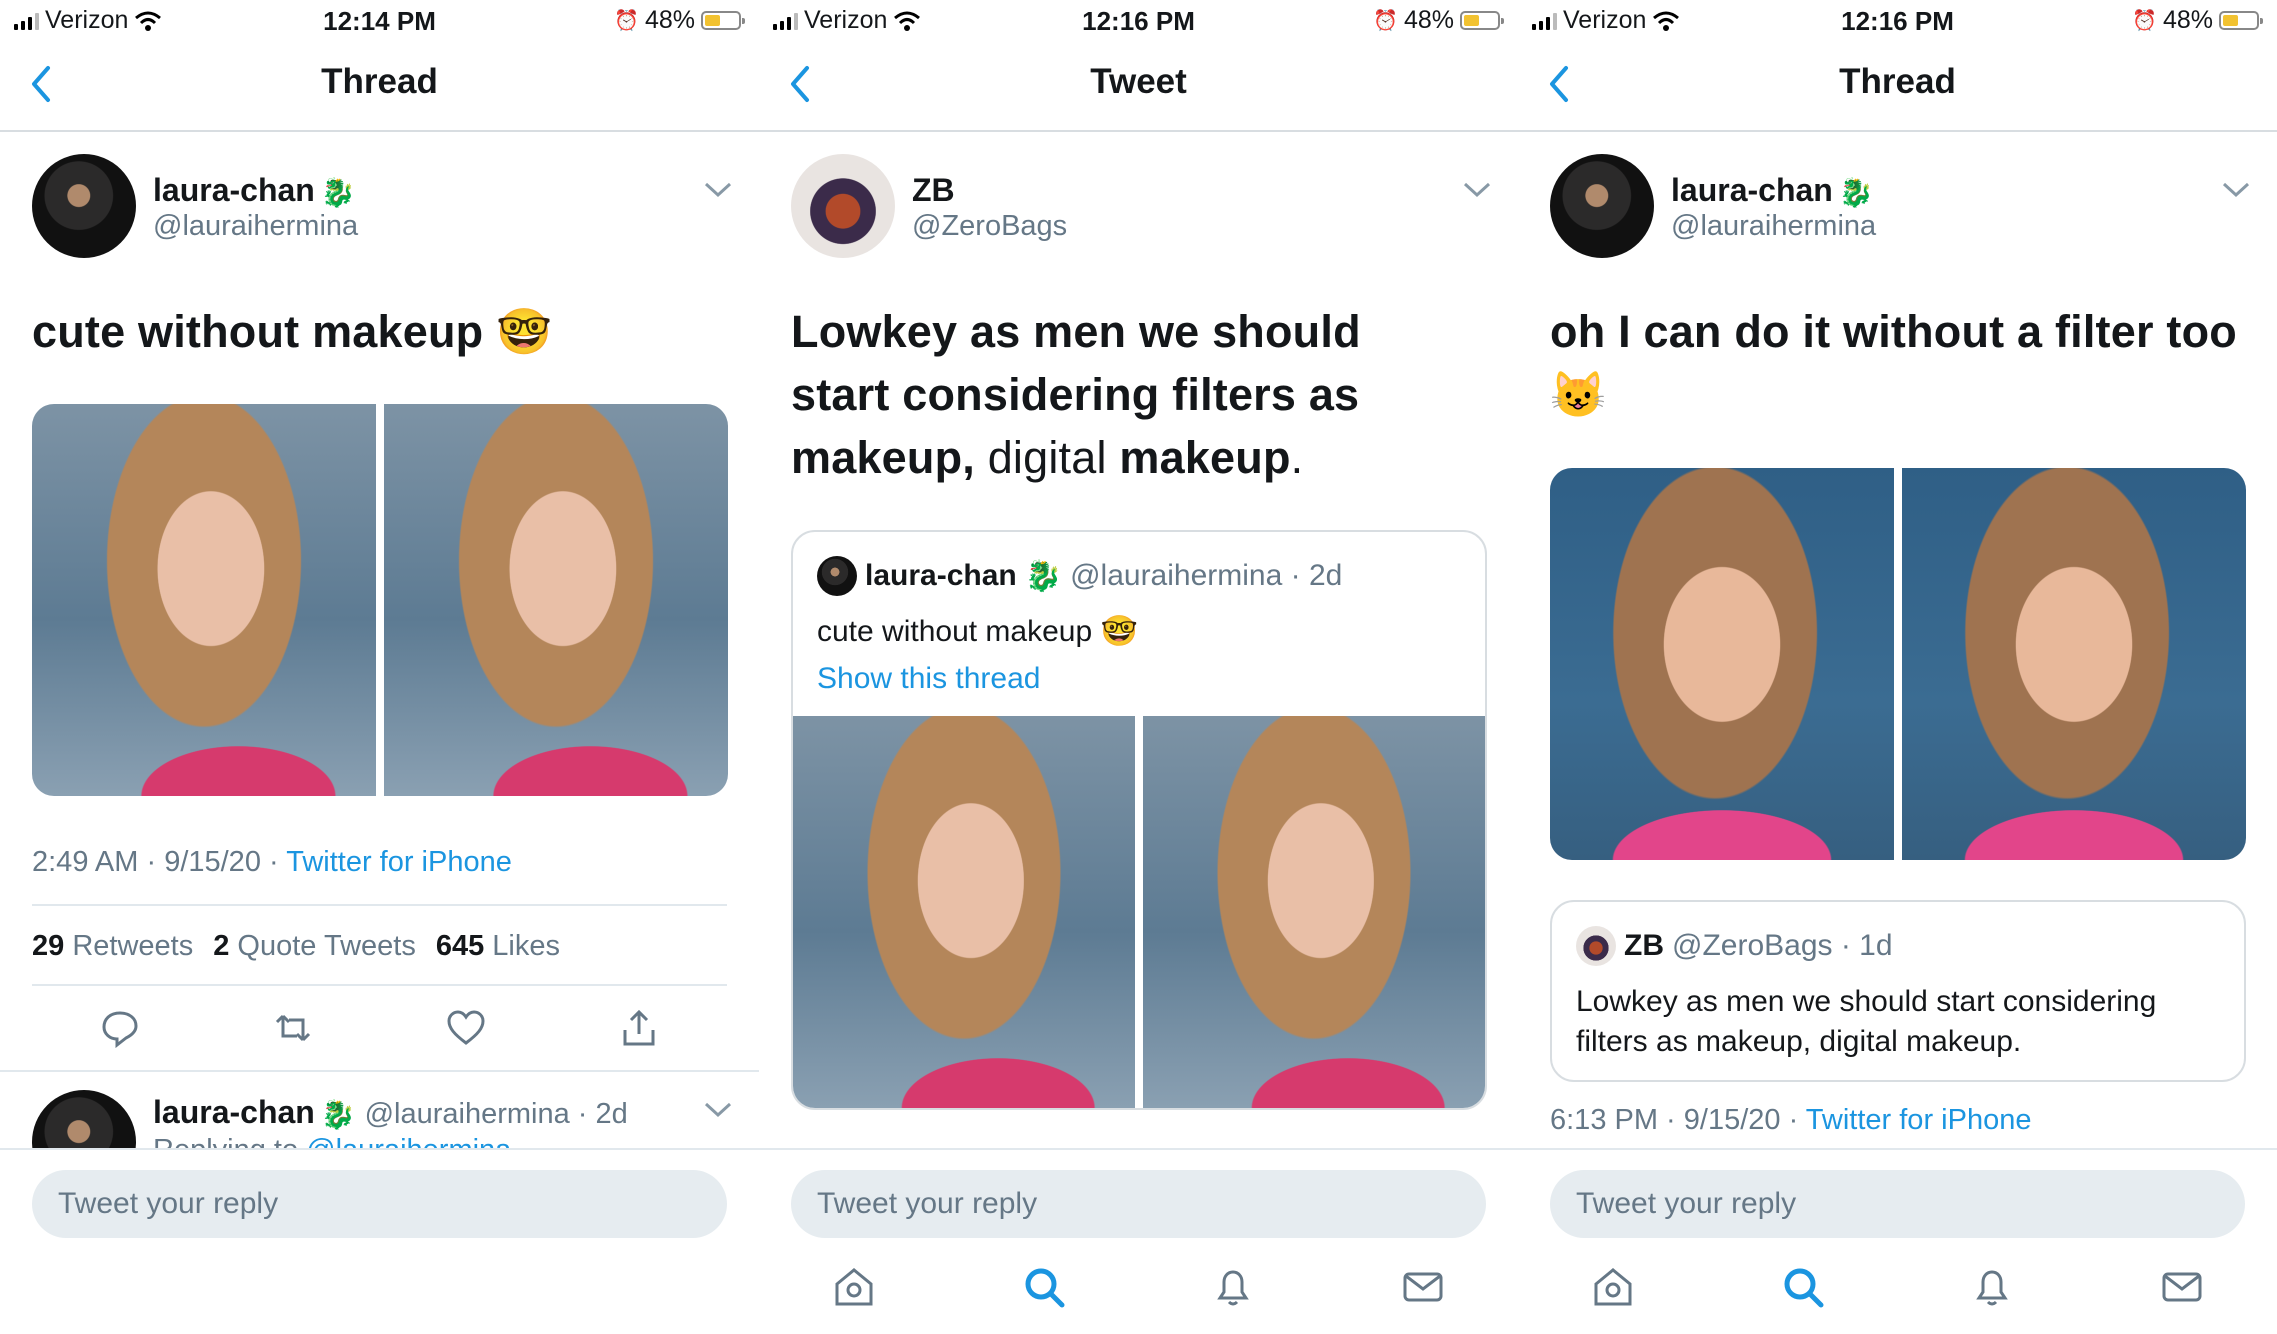 The width and height of the screenshot is (2277, 1334). What do you see at coordinates (1791, 1120) in the screenshot?
I see `tweet-meta: 6:13 PM · 9/15/20 · Twitter for iPhone` at bounding box center [1791, 1120].